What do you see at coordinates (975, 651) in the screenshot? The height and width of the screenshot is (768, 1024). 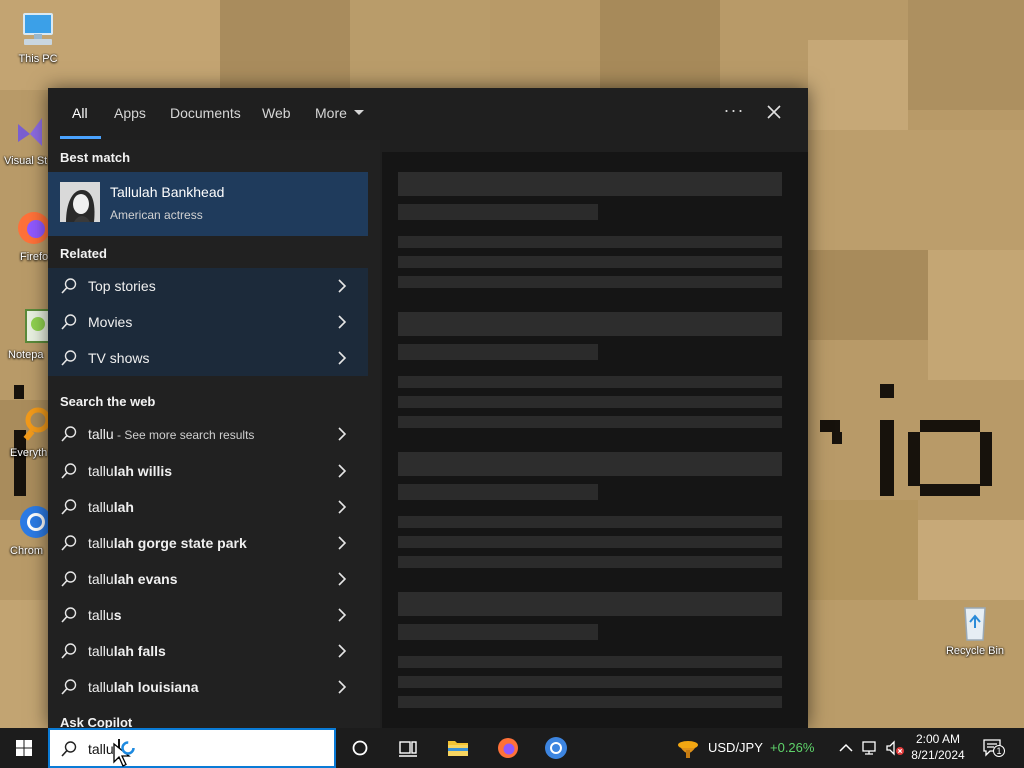 I see `desktop-icon-label: Recycle Bin` at bounding box center [975, 651].